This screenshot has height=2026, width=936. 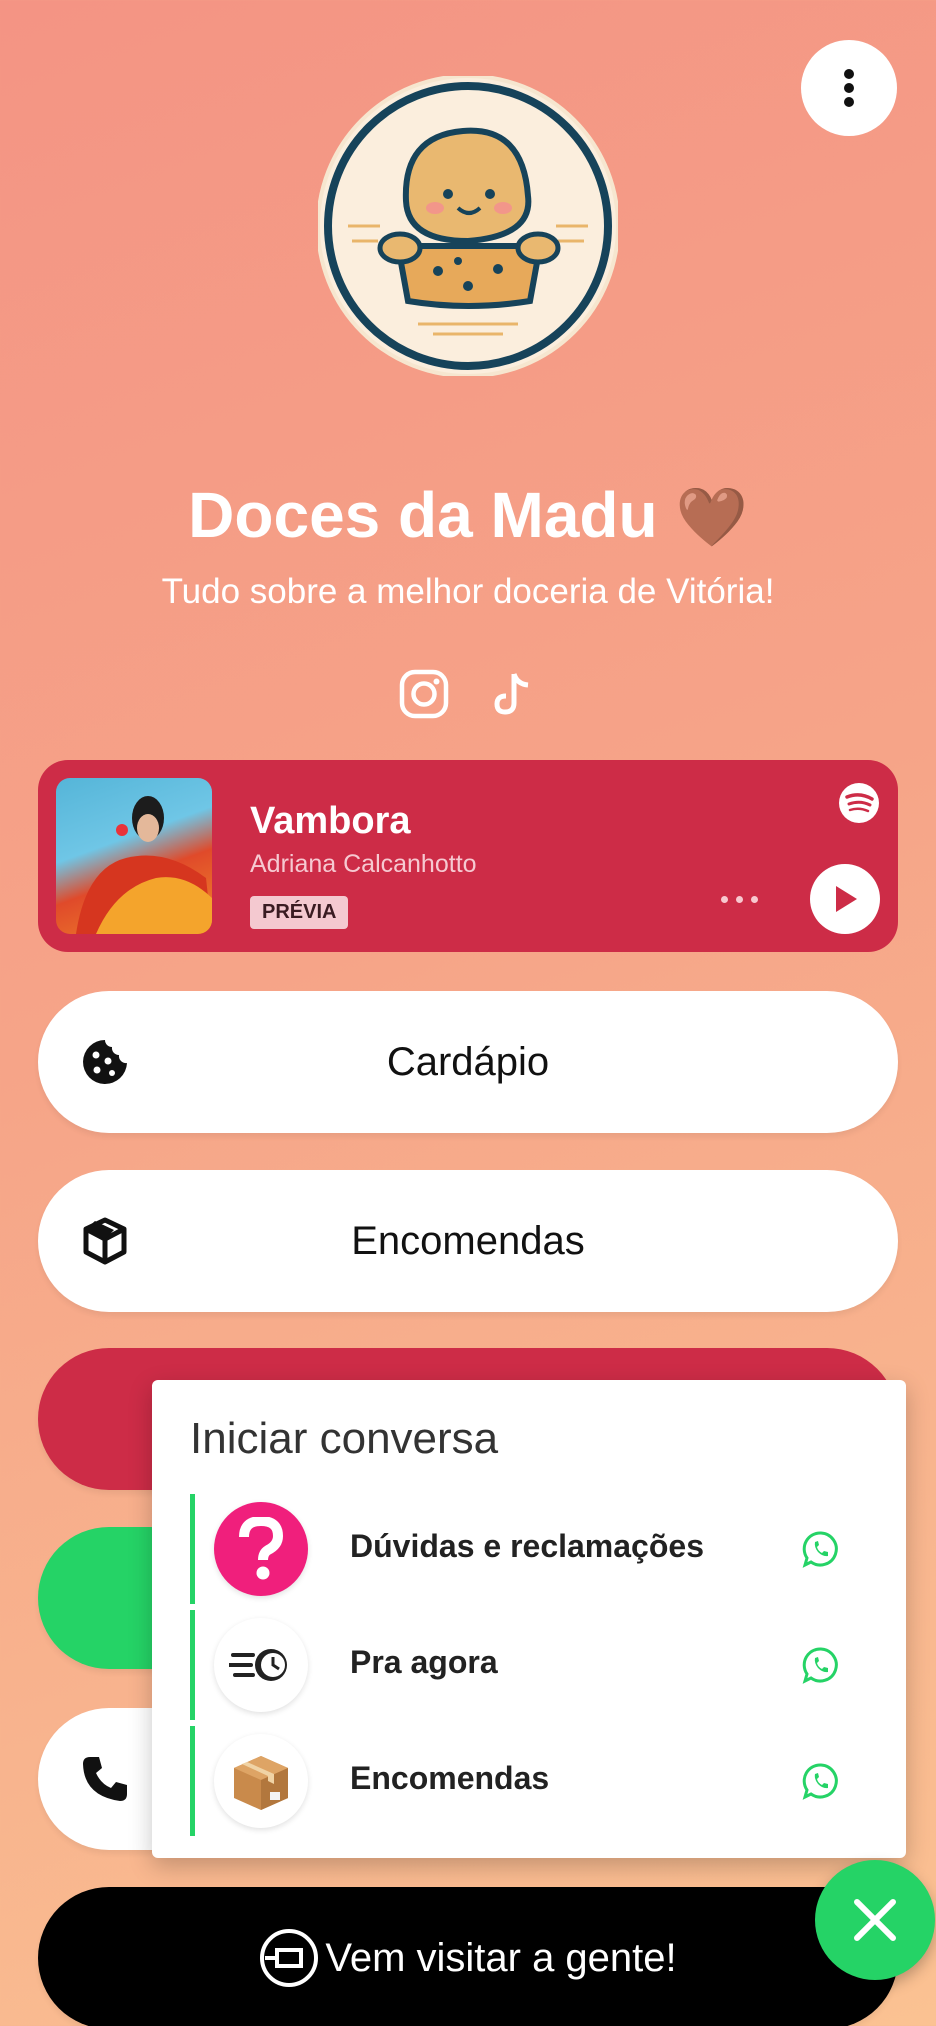 I want to click on fast-clock-icon, so click(x=261, y=1665).